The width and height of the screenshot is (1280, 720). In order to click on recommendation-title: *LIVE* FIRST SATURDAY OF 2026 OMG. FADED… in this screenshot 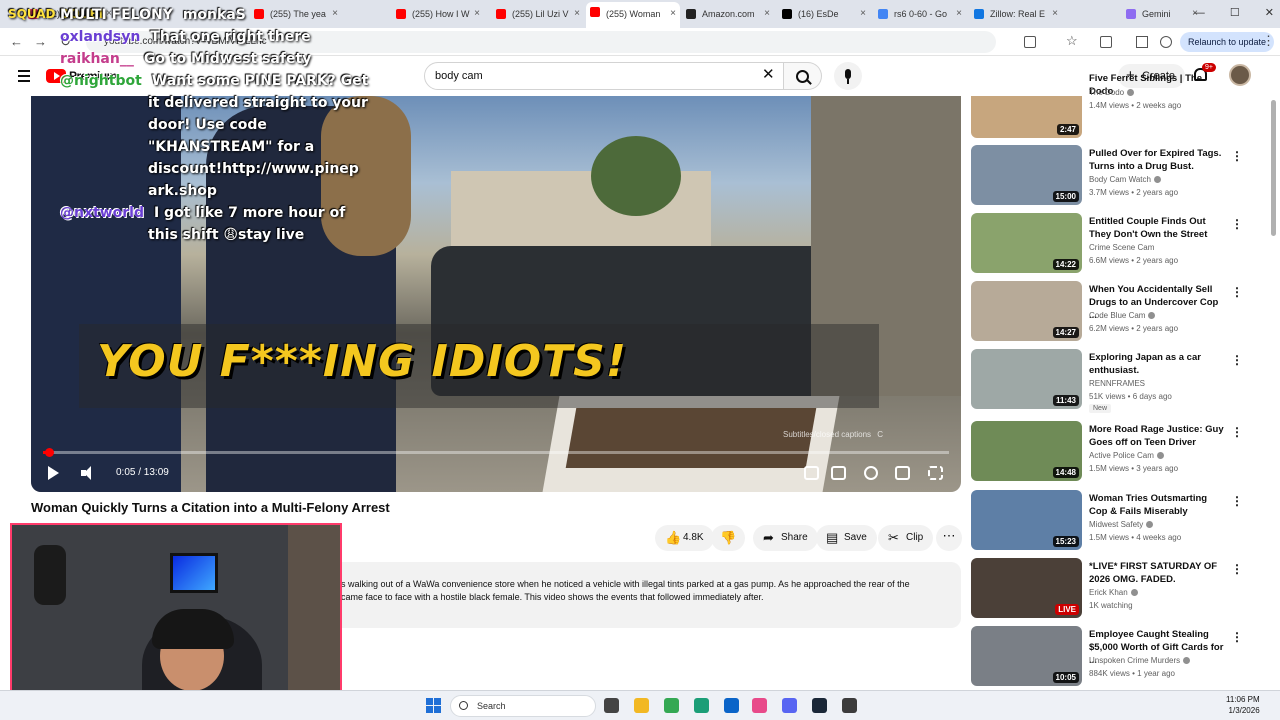, I will do `click(1158, 573)`.